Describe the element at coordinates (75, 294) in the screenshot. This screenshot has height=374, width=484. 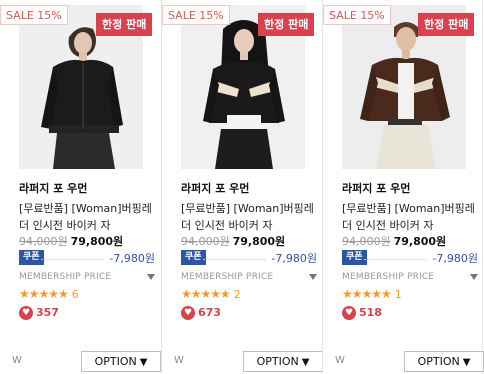
I see `review-count: 6` at that location.